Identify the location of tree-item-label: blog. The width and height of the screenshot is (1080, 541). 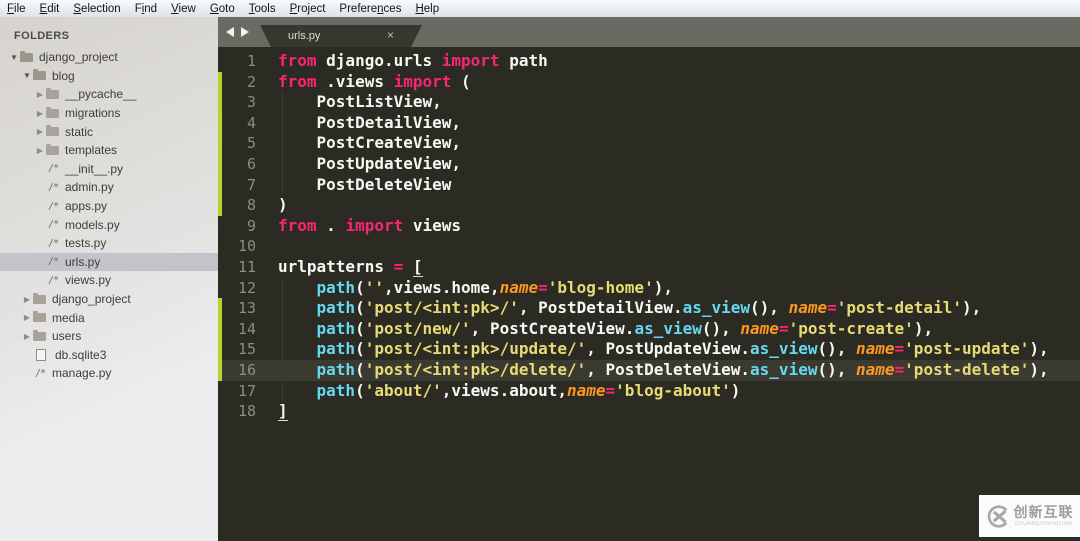
(63, 75).